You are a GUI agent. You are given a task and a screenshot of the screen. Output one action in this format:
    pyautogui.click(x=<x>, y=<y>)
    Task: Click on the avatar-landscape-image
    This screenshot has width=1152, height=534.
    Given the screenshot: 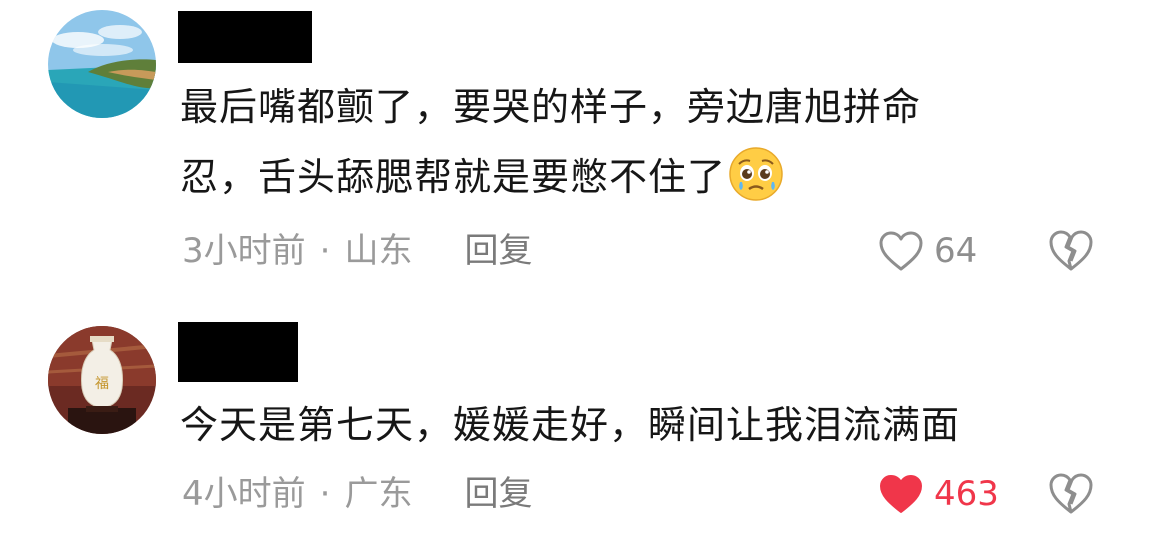 What is the action you would take?
    pyautogui.click(x=102, y=64)
    